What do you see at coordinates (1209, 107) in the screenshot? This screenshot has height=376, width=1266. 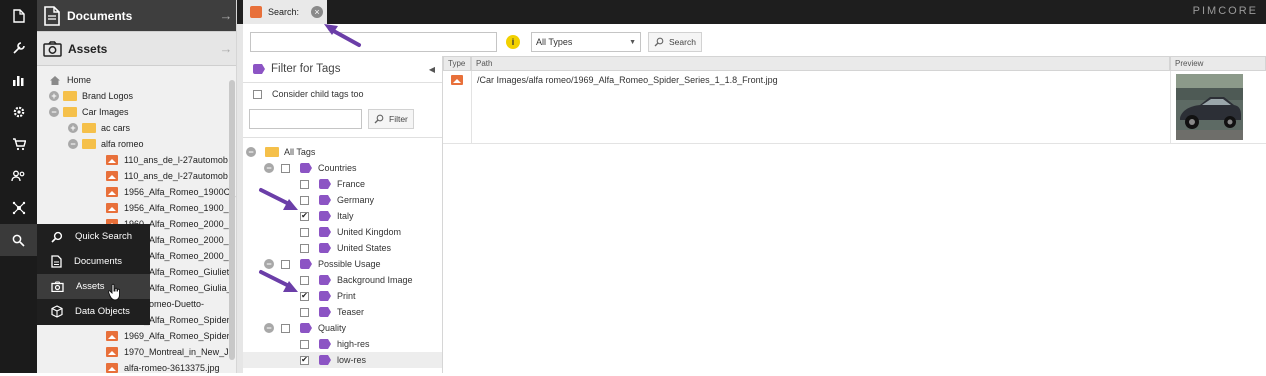 I see `preview-thumbnail` at bounding box center [1209, 107].